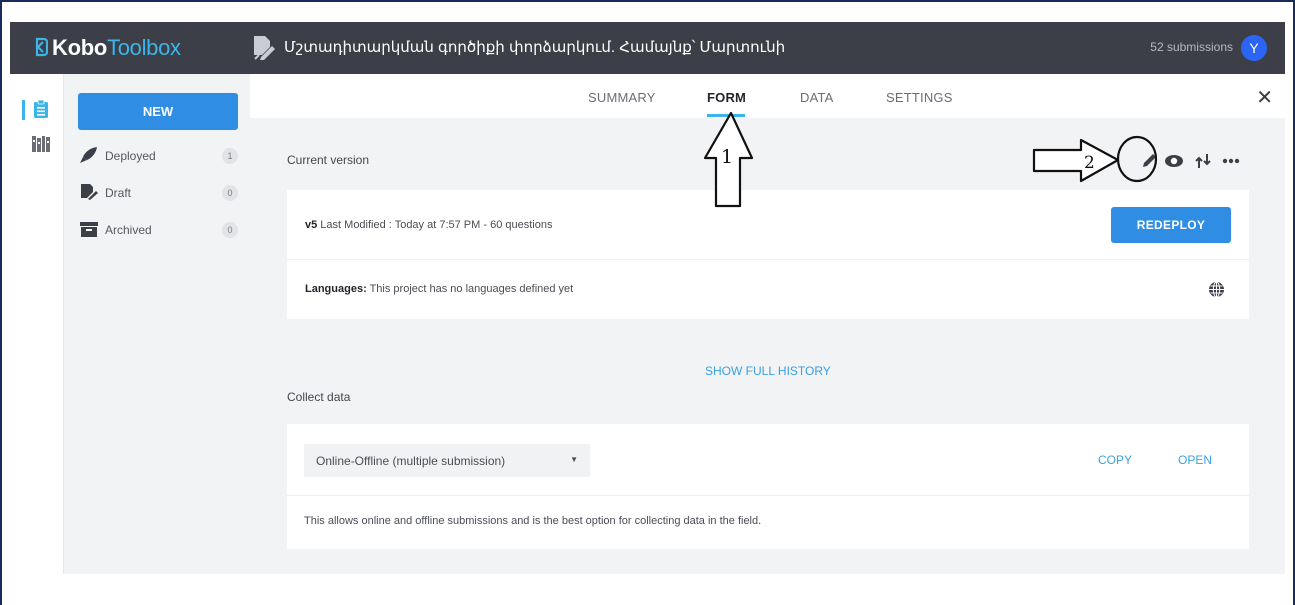  I want to click on current-version-label: Current version, so click(328, 160).